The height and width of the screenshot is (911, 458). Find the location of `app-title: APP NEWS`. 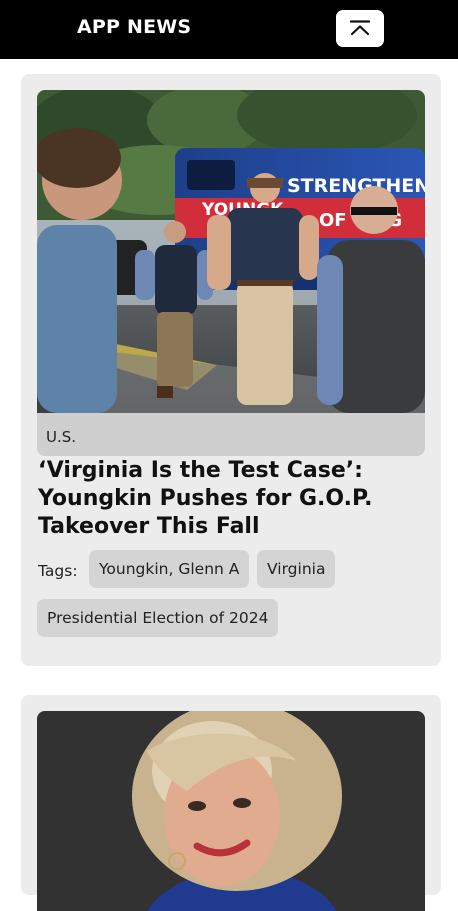

app-title: APP NEWS is located at coordinates (134, 27).